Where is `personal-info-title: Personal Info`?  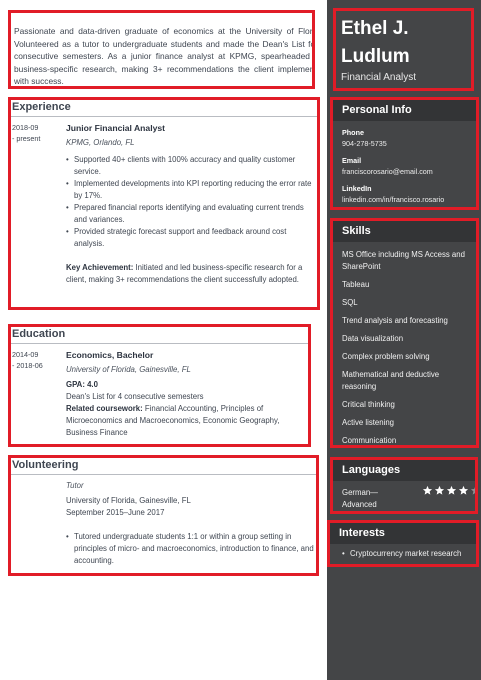
personal-info-title: Personal Info is located at coordinates (377, 110).